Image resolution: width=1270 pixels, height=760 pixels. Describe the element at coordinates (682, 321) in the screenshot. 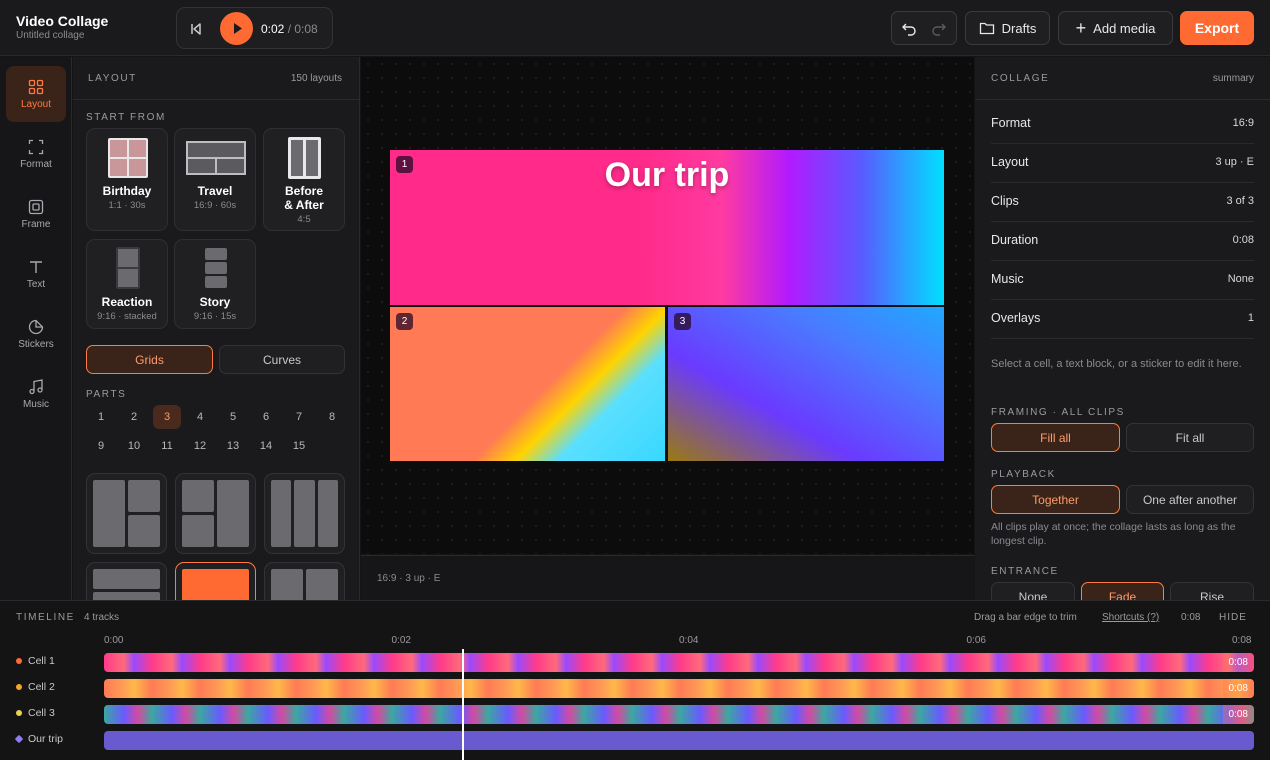

I see `cell-number: 3` at that location.